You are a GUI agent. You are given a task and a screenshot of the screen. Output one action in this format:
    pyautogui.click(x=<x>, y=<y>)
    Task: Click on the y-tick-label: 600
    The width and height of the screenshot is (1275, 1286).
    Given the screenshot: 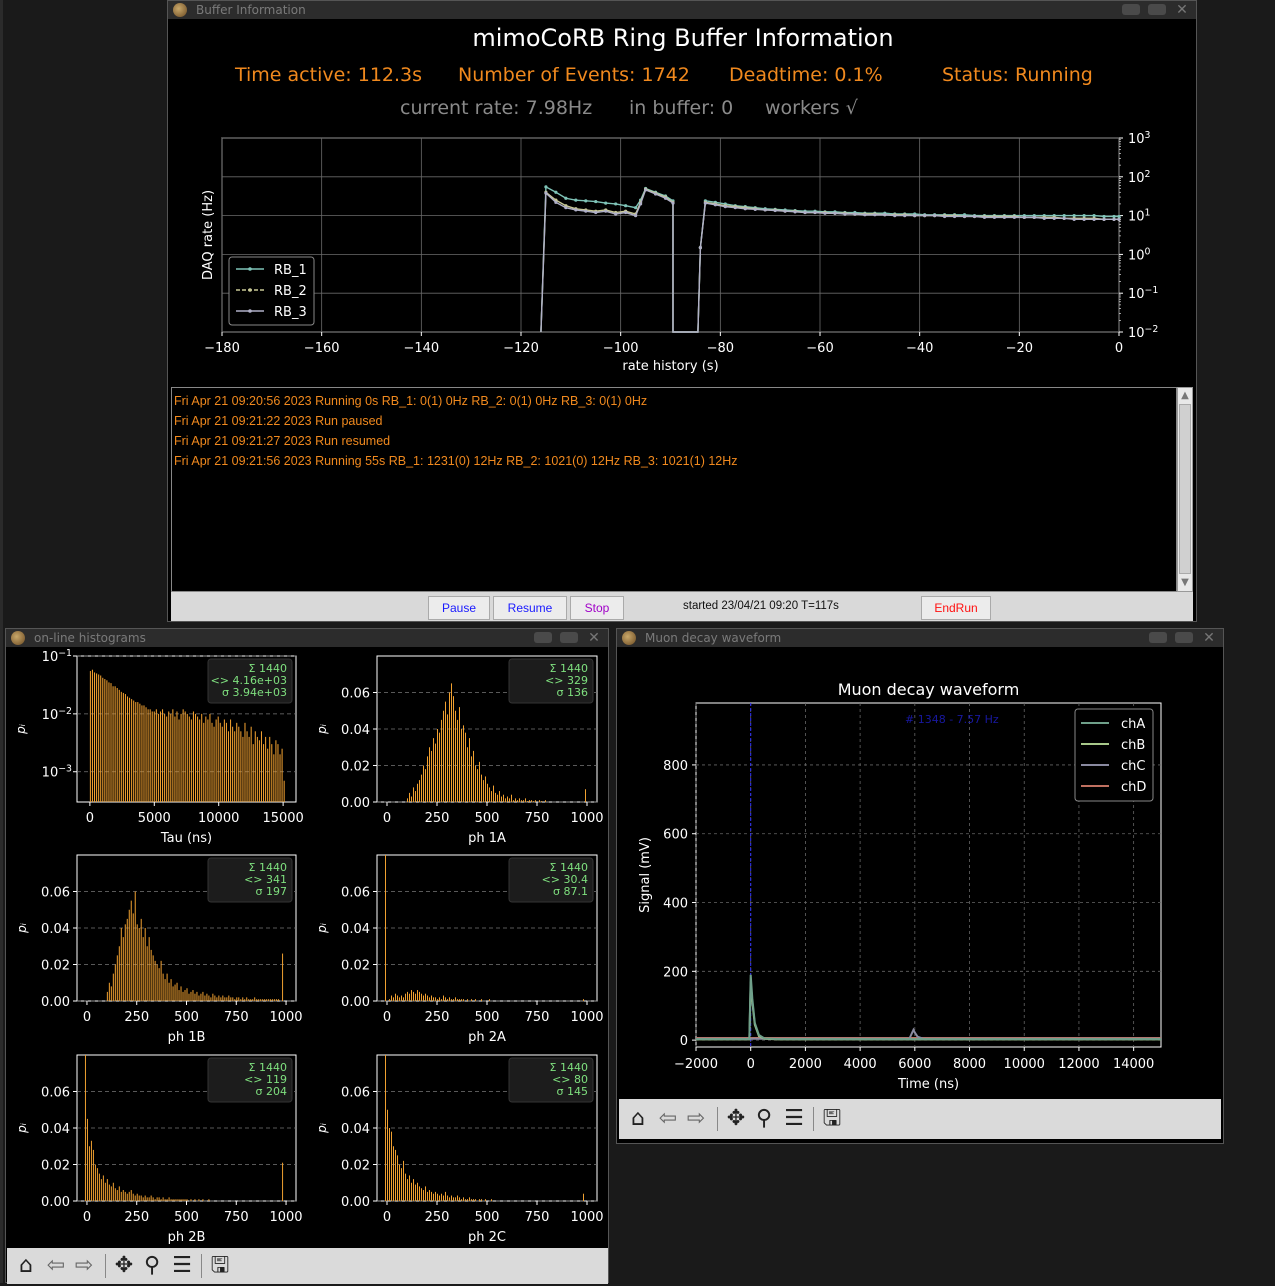 What is the action you would take?
    pyautogui.click(x=675, y=835)
    